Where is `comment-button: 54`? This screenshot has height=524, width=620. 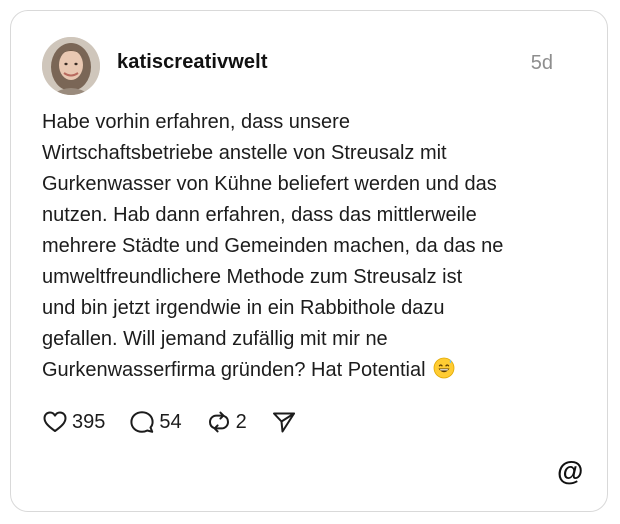 comment-button: 54 is located at coordinates (155, 422).